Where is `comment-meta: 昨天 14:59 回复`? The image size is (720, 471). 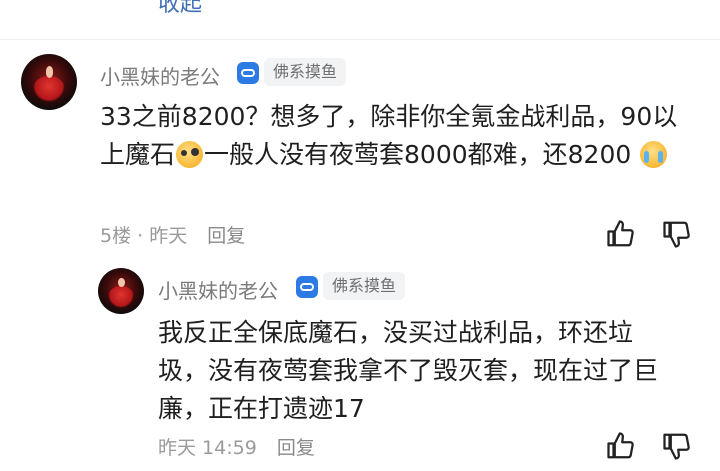 comment-meta: 昨天 14:59 回复 is located at coordinates (236, 446).